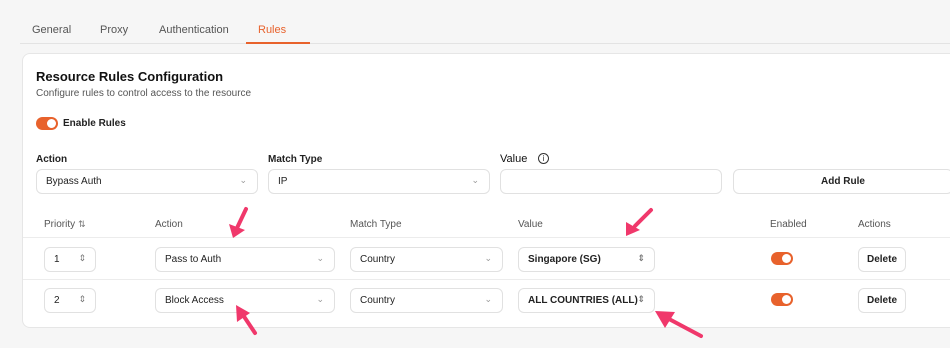  I want to click on action-label: Action, so click(52, 159).